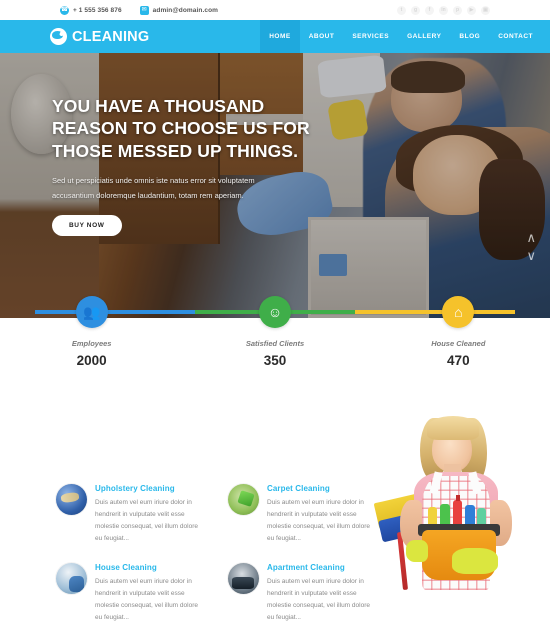 The image size is (550, 637). Describe the element at coordinates (243, 499) in the screenshot. I see `carpet-thumb-icon` at that location.